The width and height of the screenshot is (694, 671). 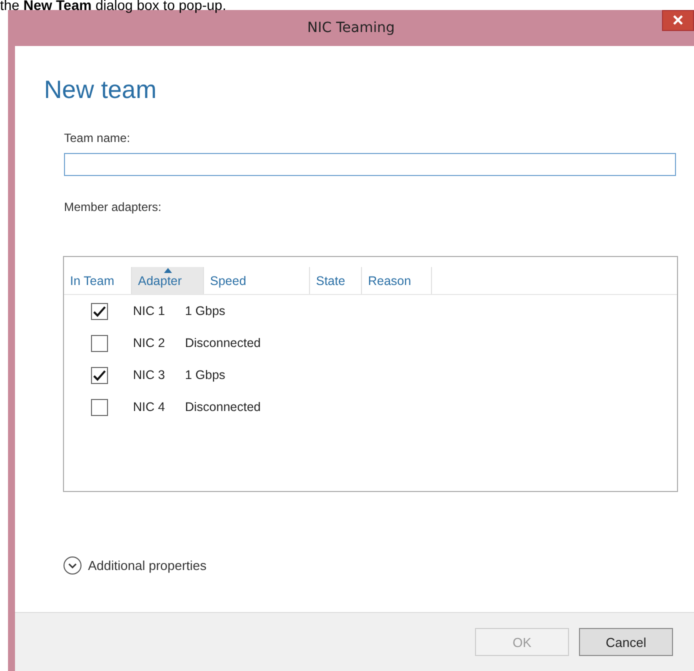 What do you see at coordinates (336, 280) in the screenshot?
I see `column-header: State` at bounding box center [336, 280].